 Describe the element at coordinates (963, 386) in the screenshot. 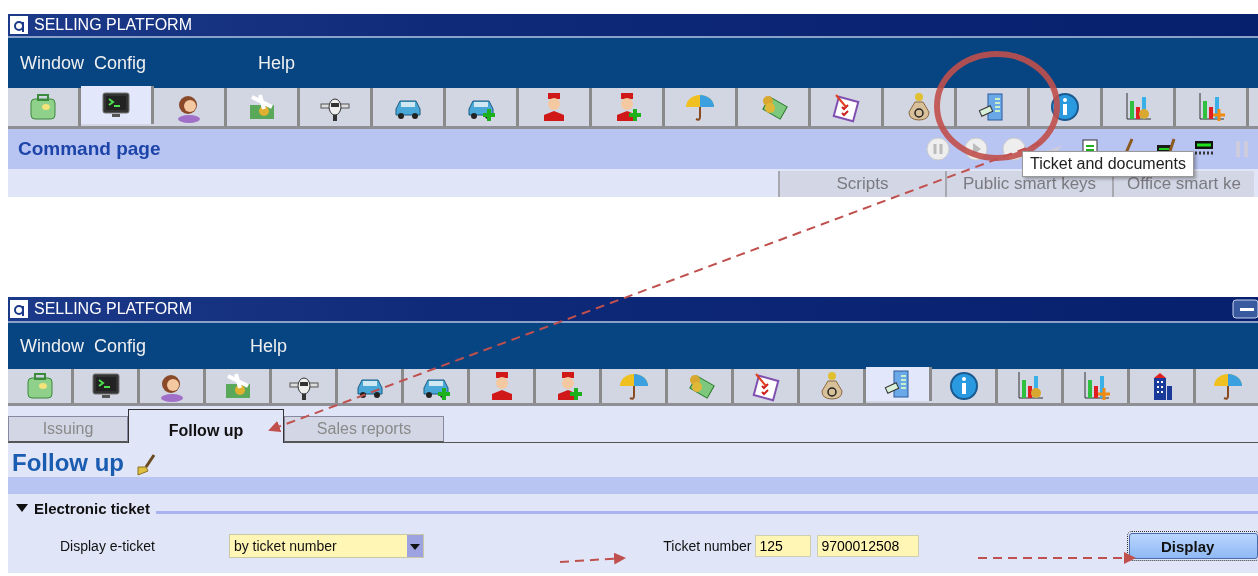

I see `info-icon` at that location.